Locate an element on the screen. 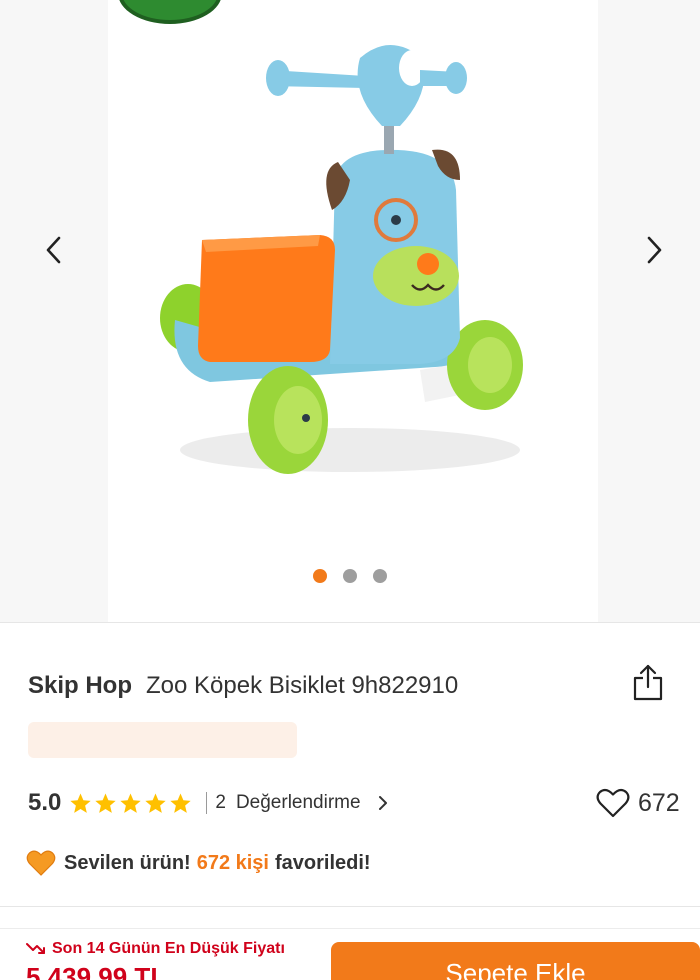  lowest-price-label: Son 14 Günün En Düşük Fiyatı is located at coordinates (155, 949).